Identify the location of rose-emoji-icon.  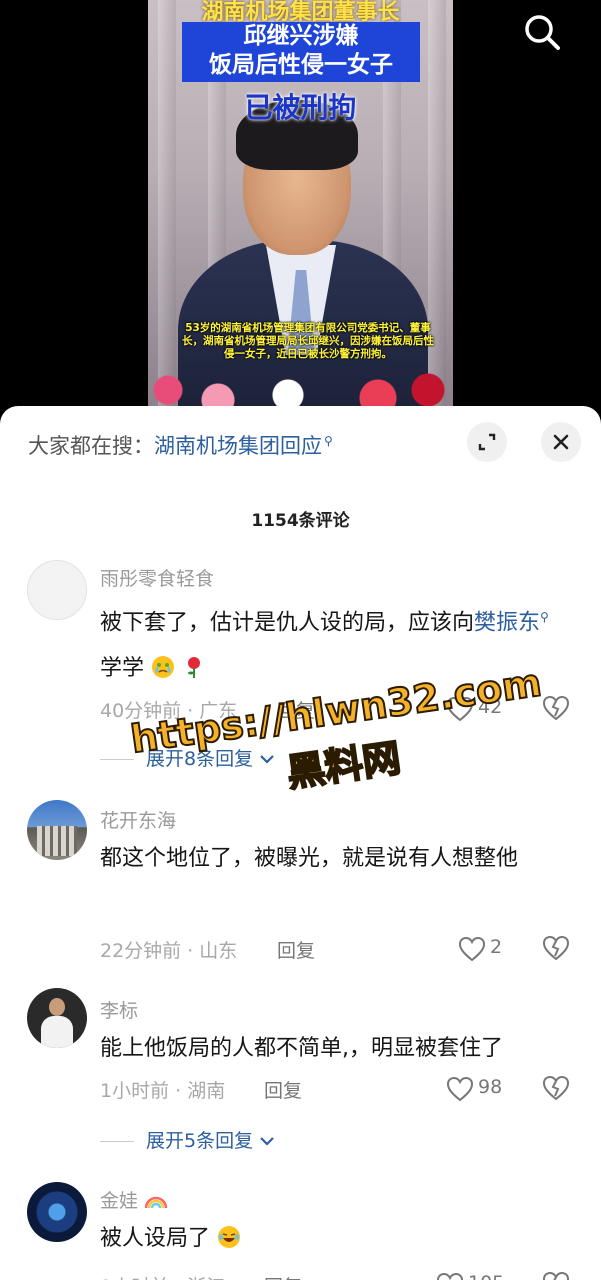
(194, 668).